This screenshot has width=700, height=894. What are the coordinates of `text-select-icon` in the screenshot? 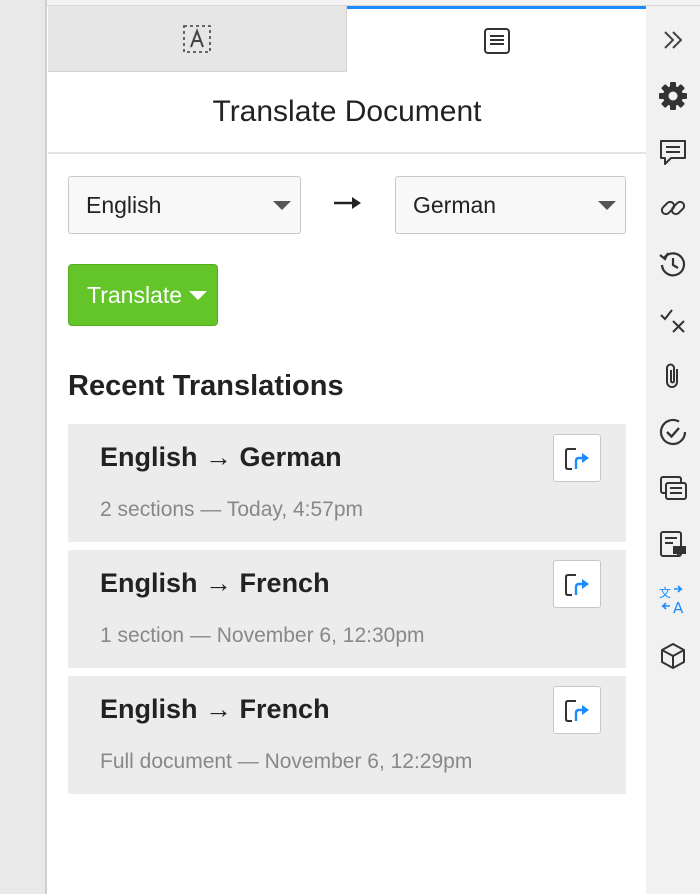 It's located at (197, 39).